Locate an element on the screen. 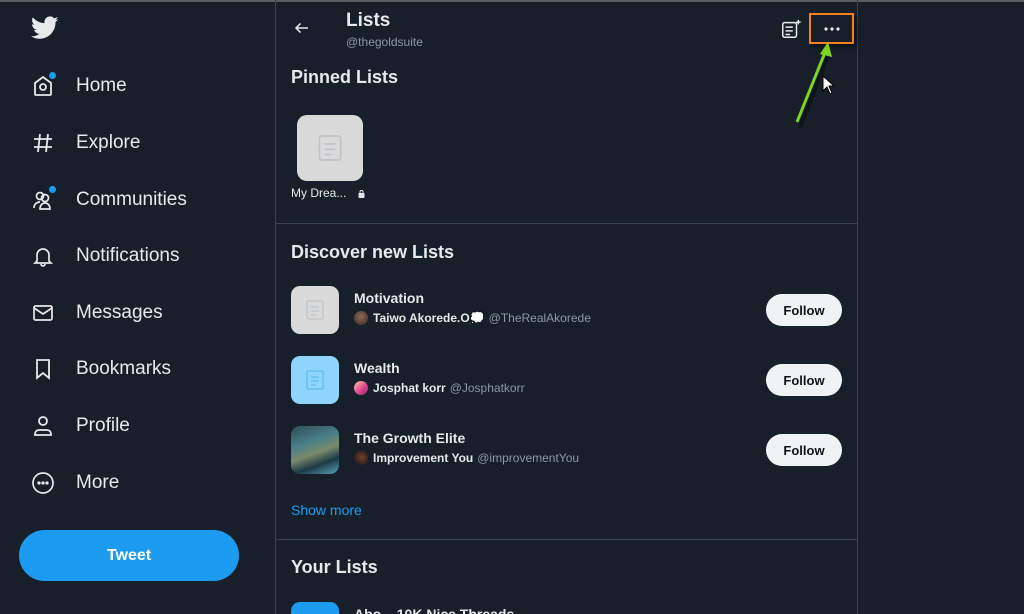 Image resolution: width=1024 pixels, height=614 pixels. create-list-button is located at coordinates (791, 29).